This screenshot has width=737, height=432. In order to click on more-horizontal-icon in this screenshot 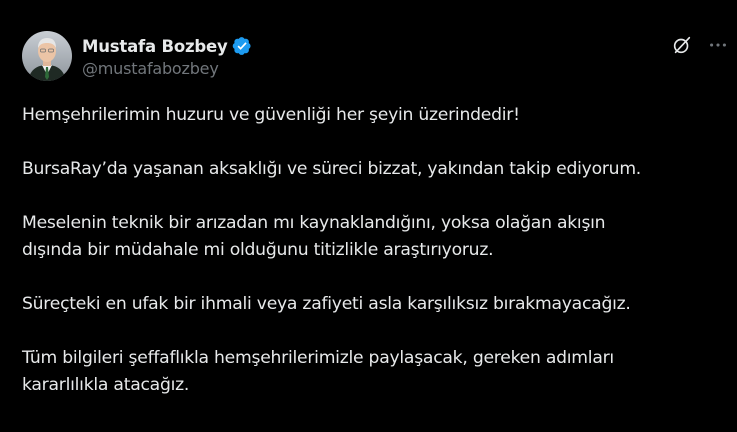, I will do `click(718, 45)`.